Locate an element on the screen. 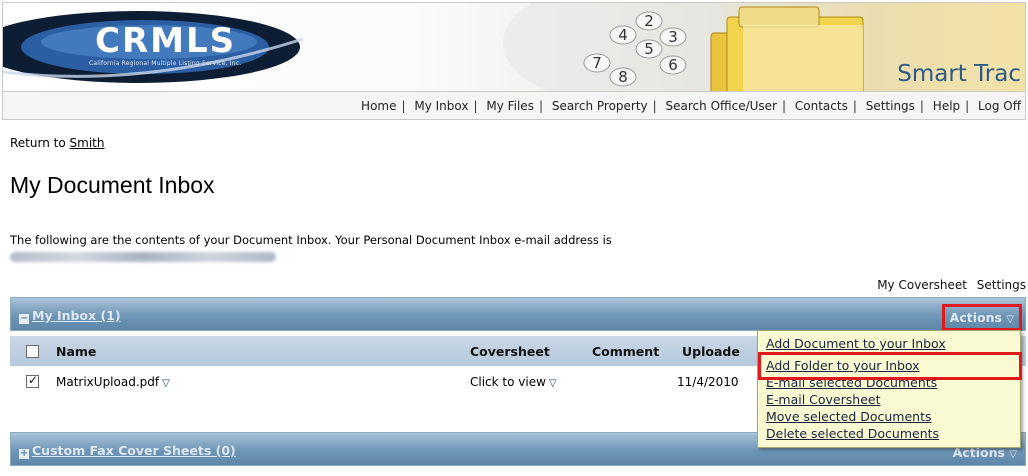 Image resolution: width=1028 pixels, height=476 pixels. uploaded-date-cell: 11/4/2010 is located at coordinates (708, 382).